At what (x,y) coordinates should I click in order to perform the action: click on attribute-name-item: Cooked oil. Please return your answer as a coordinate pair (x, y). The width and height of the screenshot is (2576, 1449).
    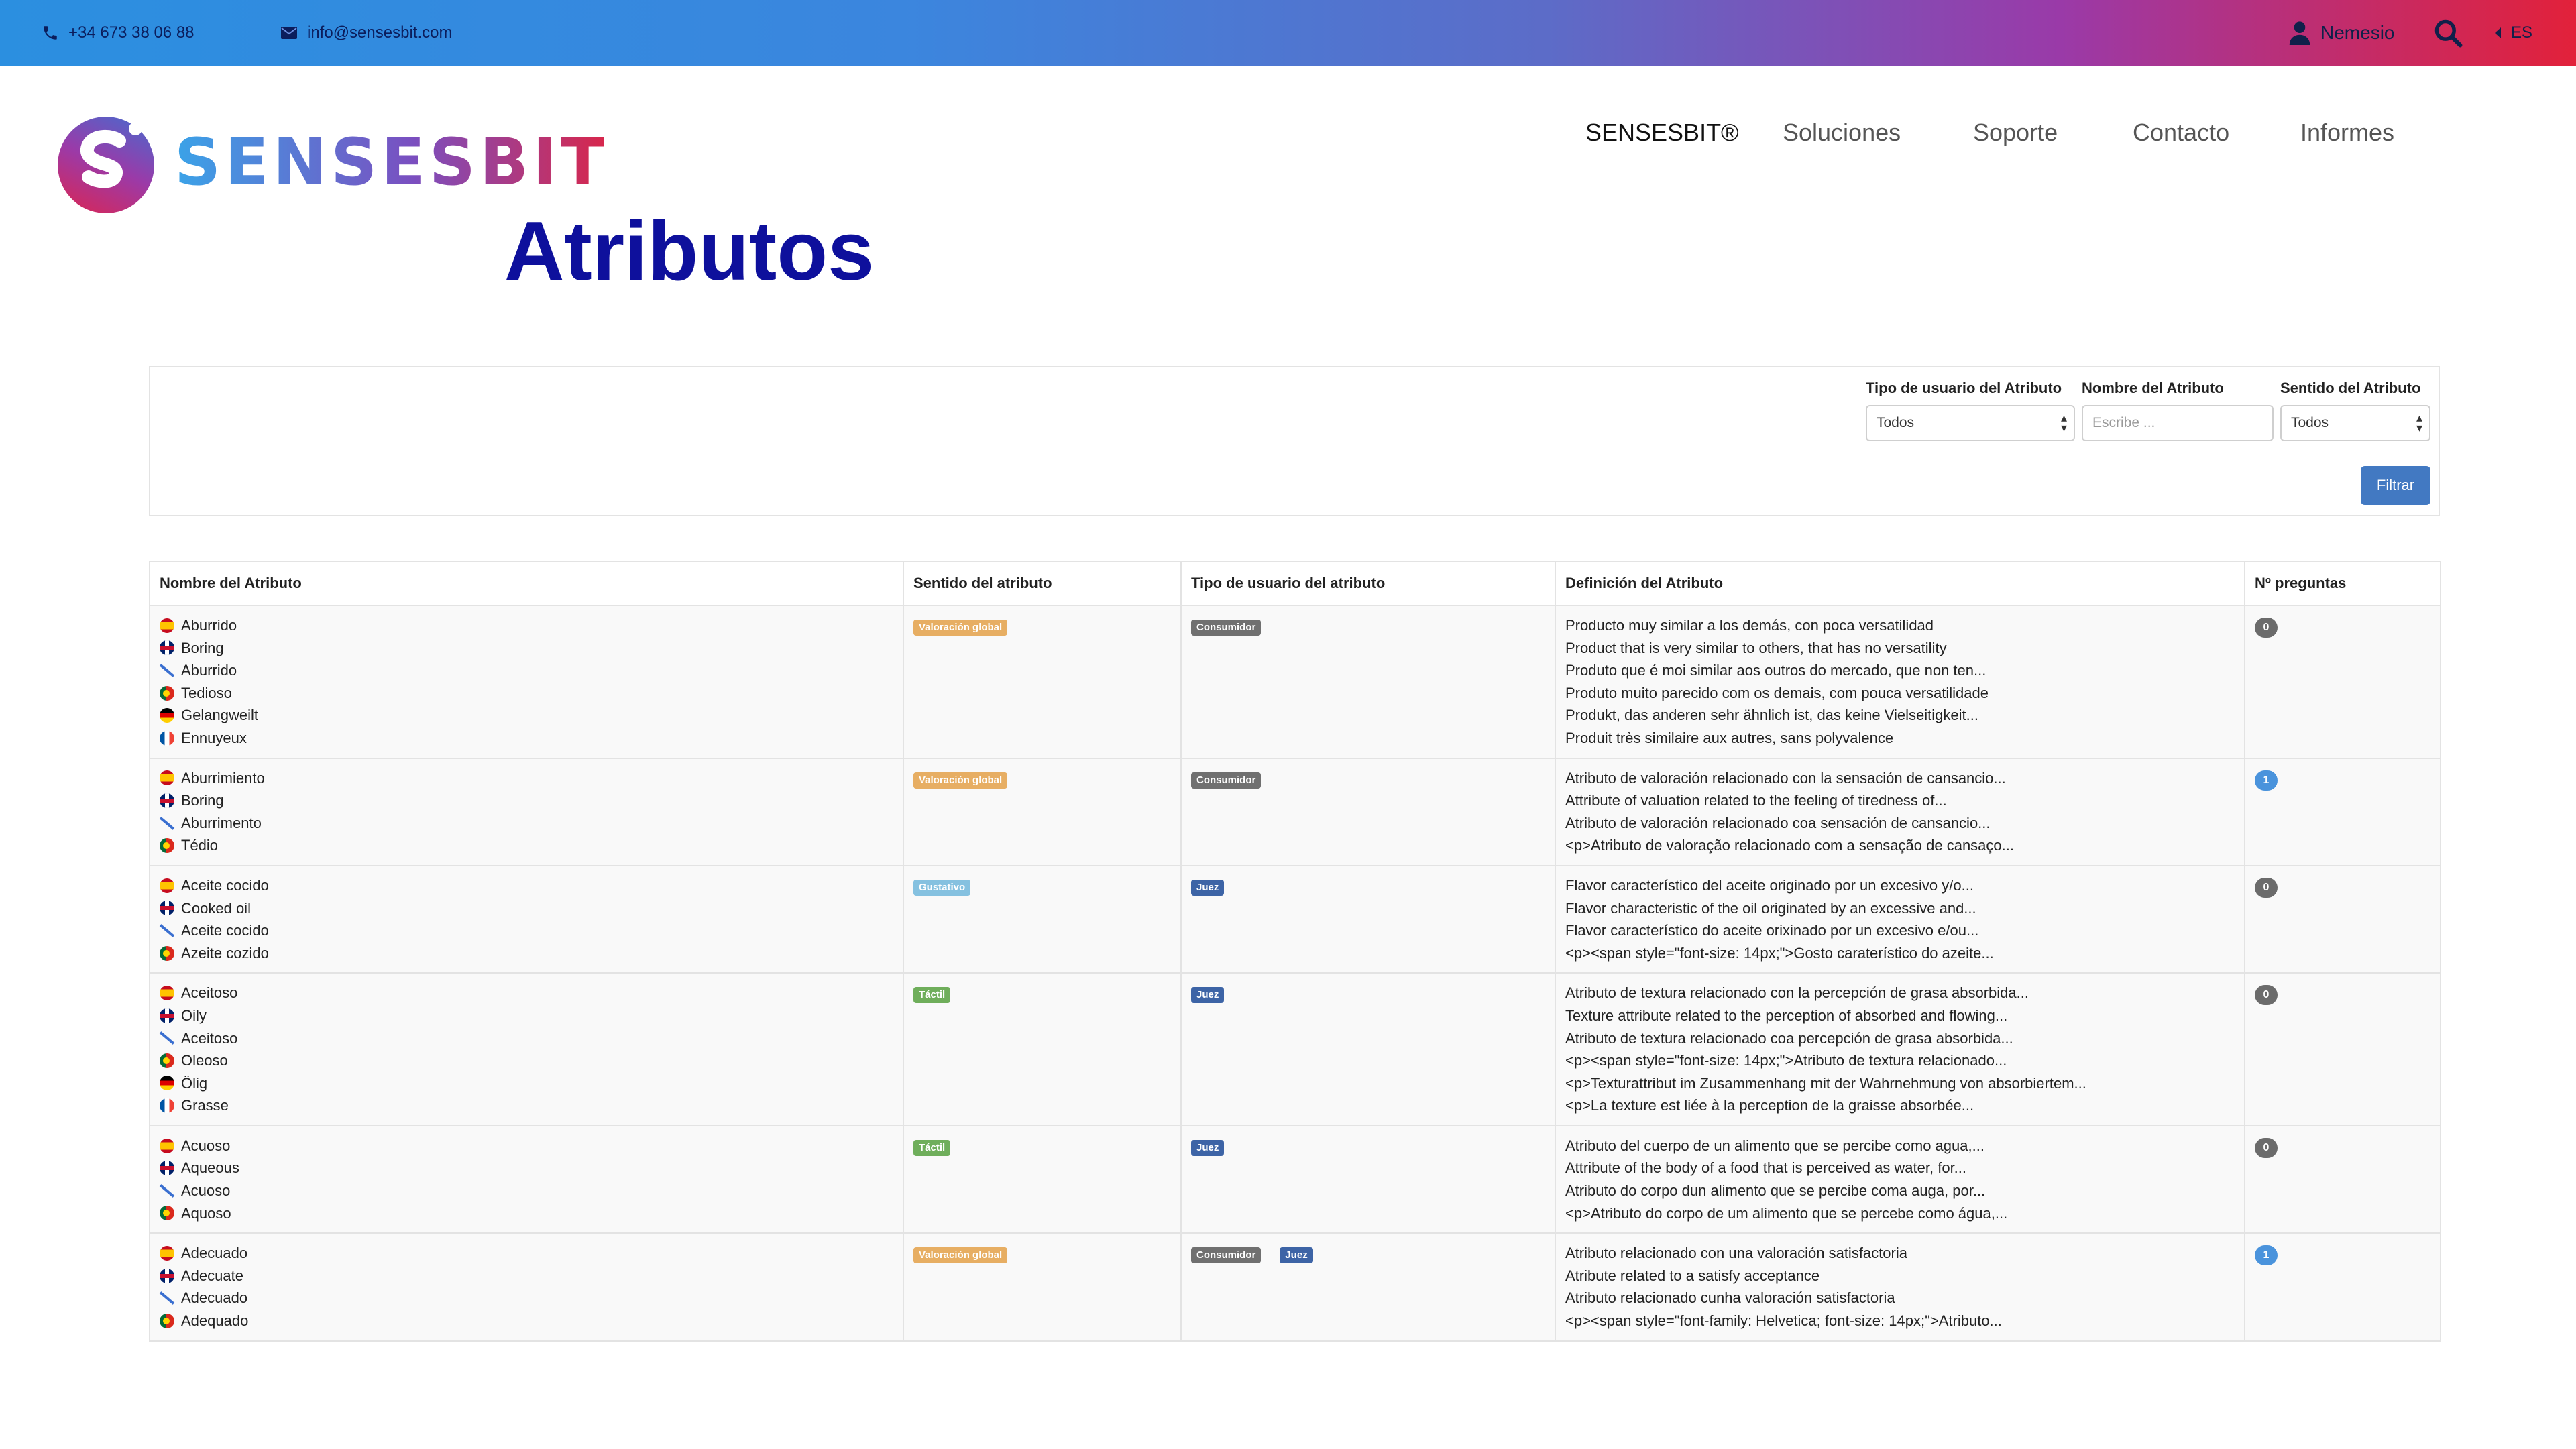
    Looking at the image, I should click on (526, 909).